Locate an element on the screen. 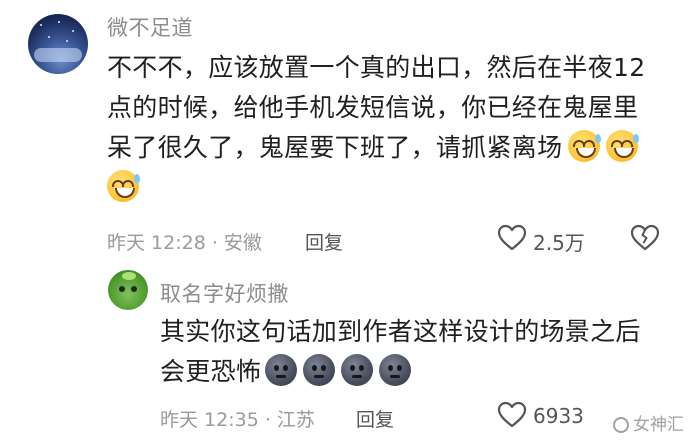 This screenshot has height=445, width=690. reply-line: 会更恐怖 is located at coordinates (415, 372).